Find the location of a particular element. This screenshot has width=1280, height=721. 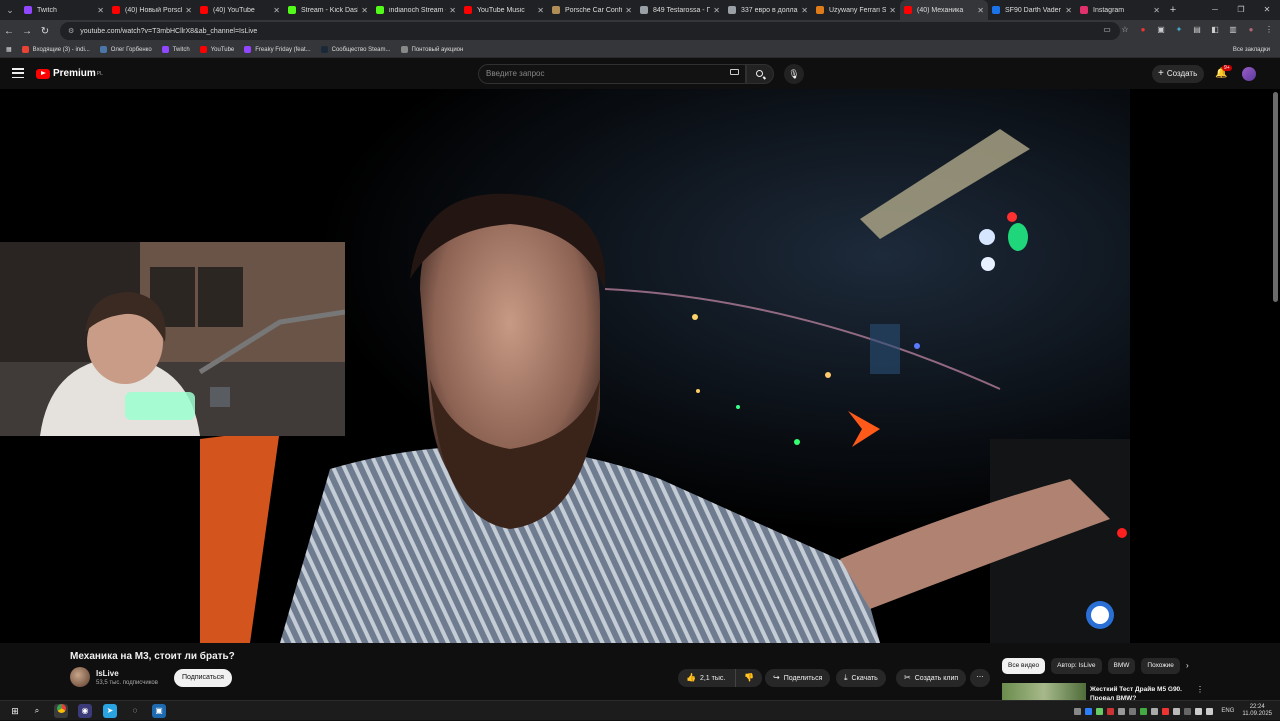

sidebar-icon: ▥ is located at coordinates (1233, 30).